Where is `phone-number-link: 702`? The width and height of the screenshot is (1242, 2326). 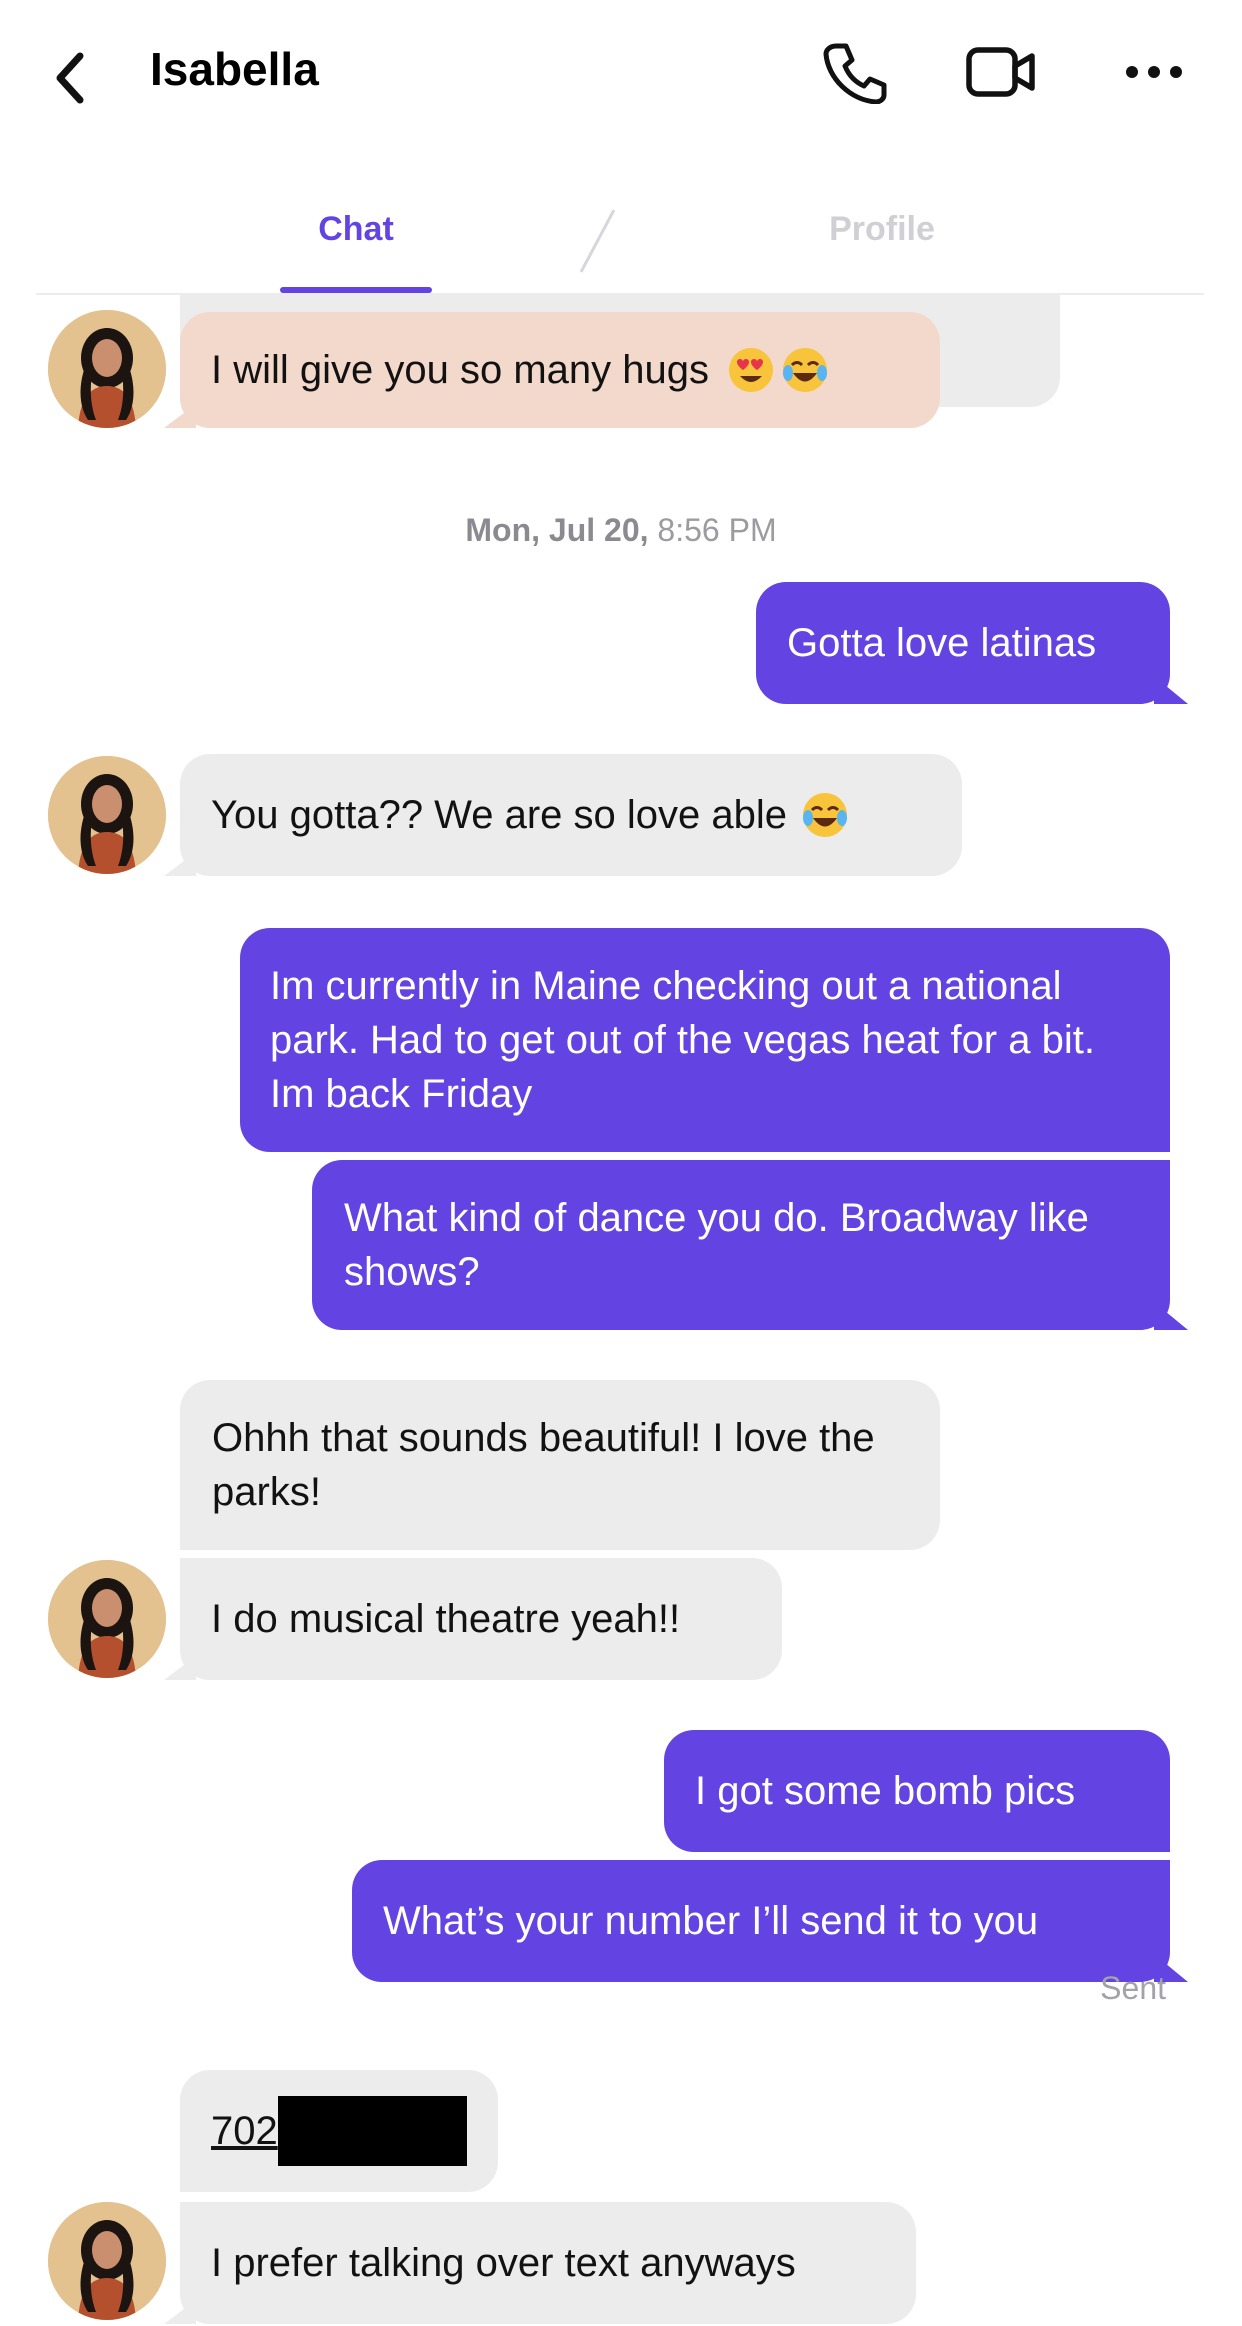 phone-number-link: 702 is located at coordinates (244, 2131).